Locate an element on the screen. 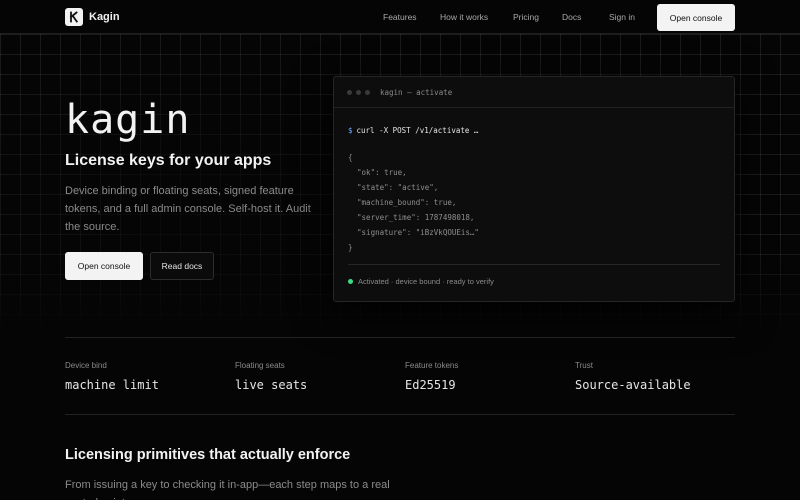  nav-link-pricing: Pricing is located at coordinates (526, 17).